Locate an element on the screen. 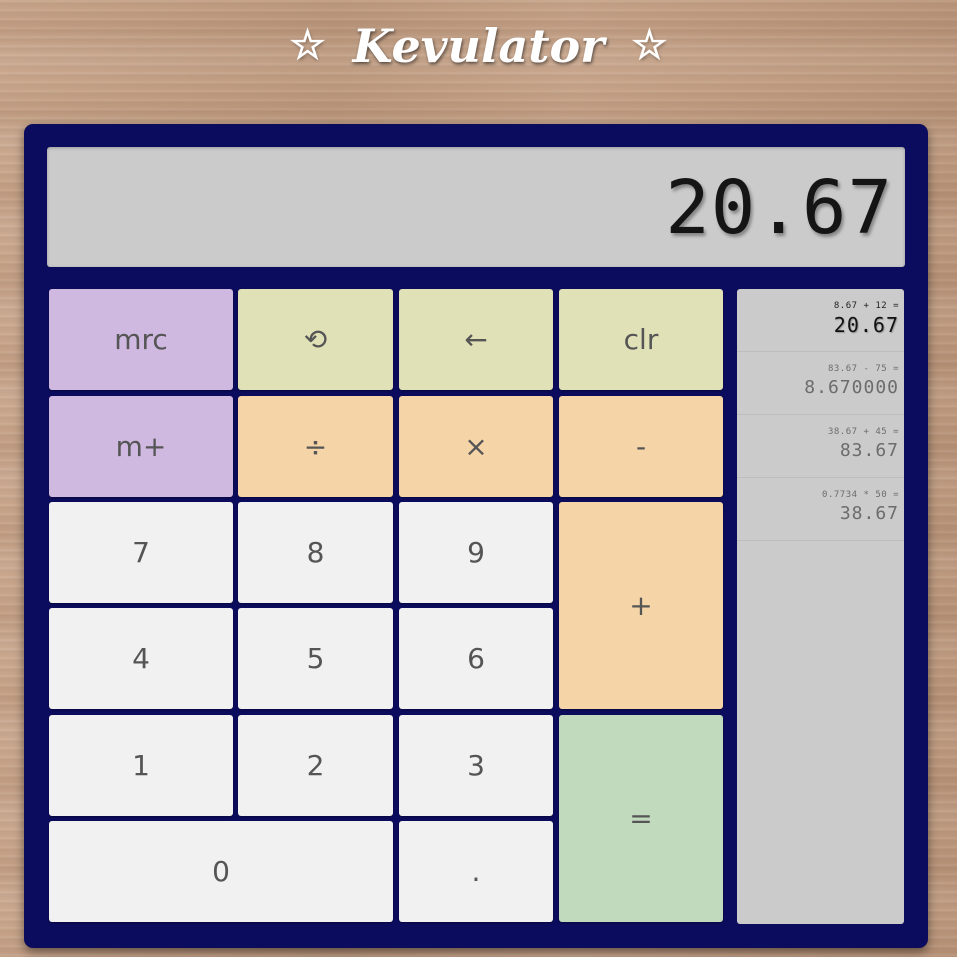 This screenshot has height=957, width=957. add-button: + is located at coordinates (641, 605).